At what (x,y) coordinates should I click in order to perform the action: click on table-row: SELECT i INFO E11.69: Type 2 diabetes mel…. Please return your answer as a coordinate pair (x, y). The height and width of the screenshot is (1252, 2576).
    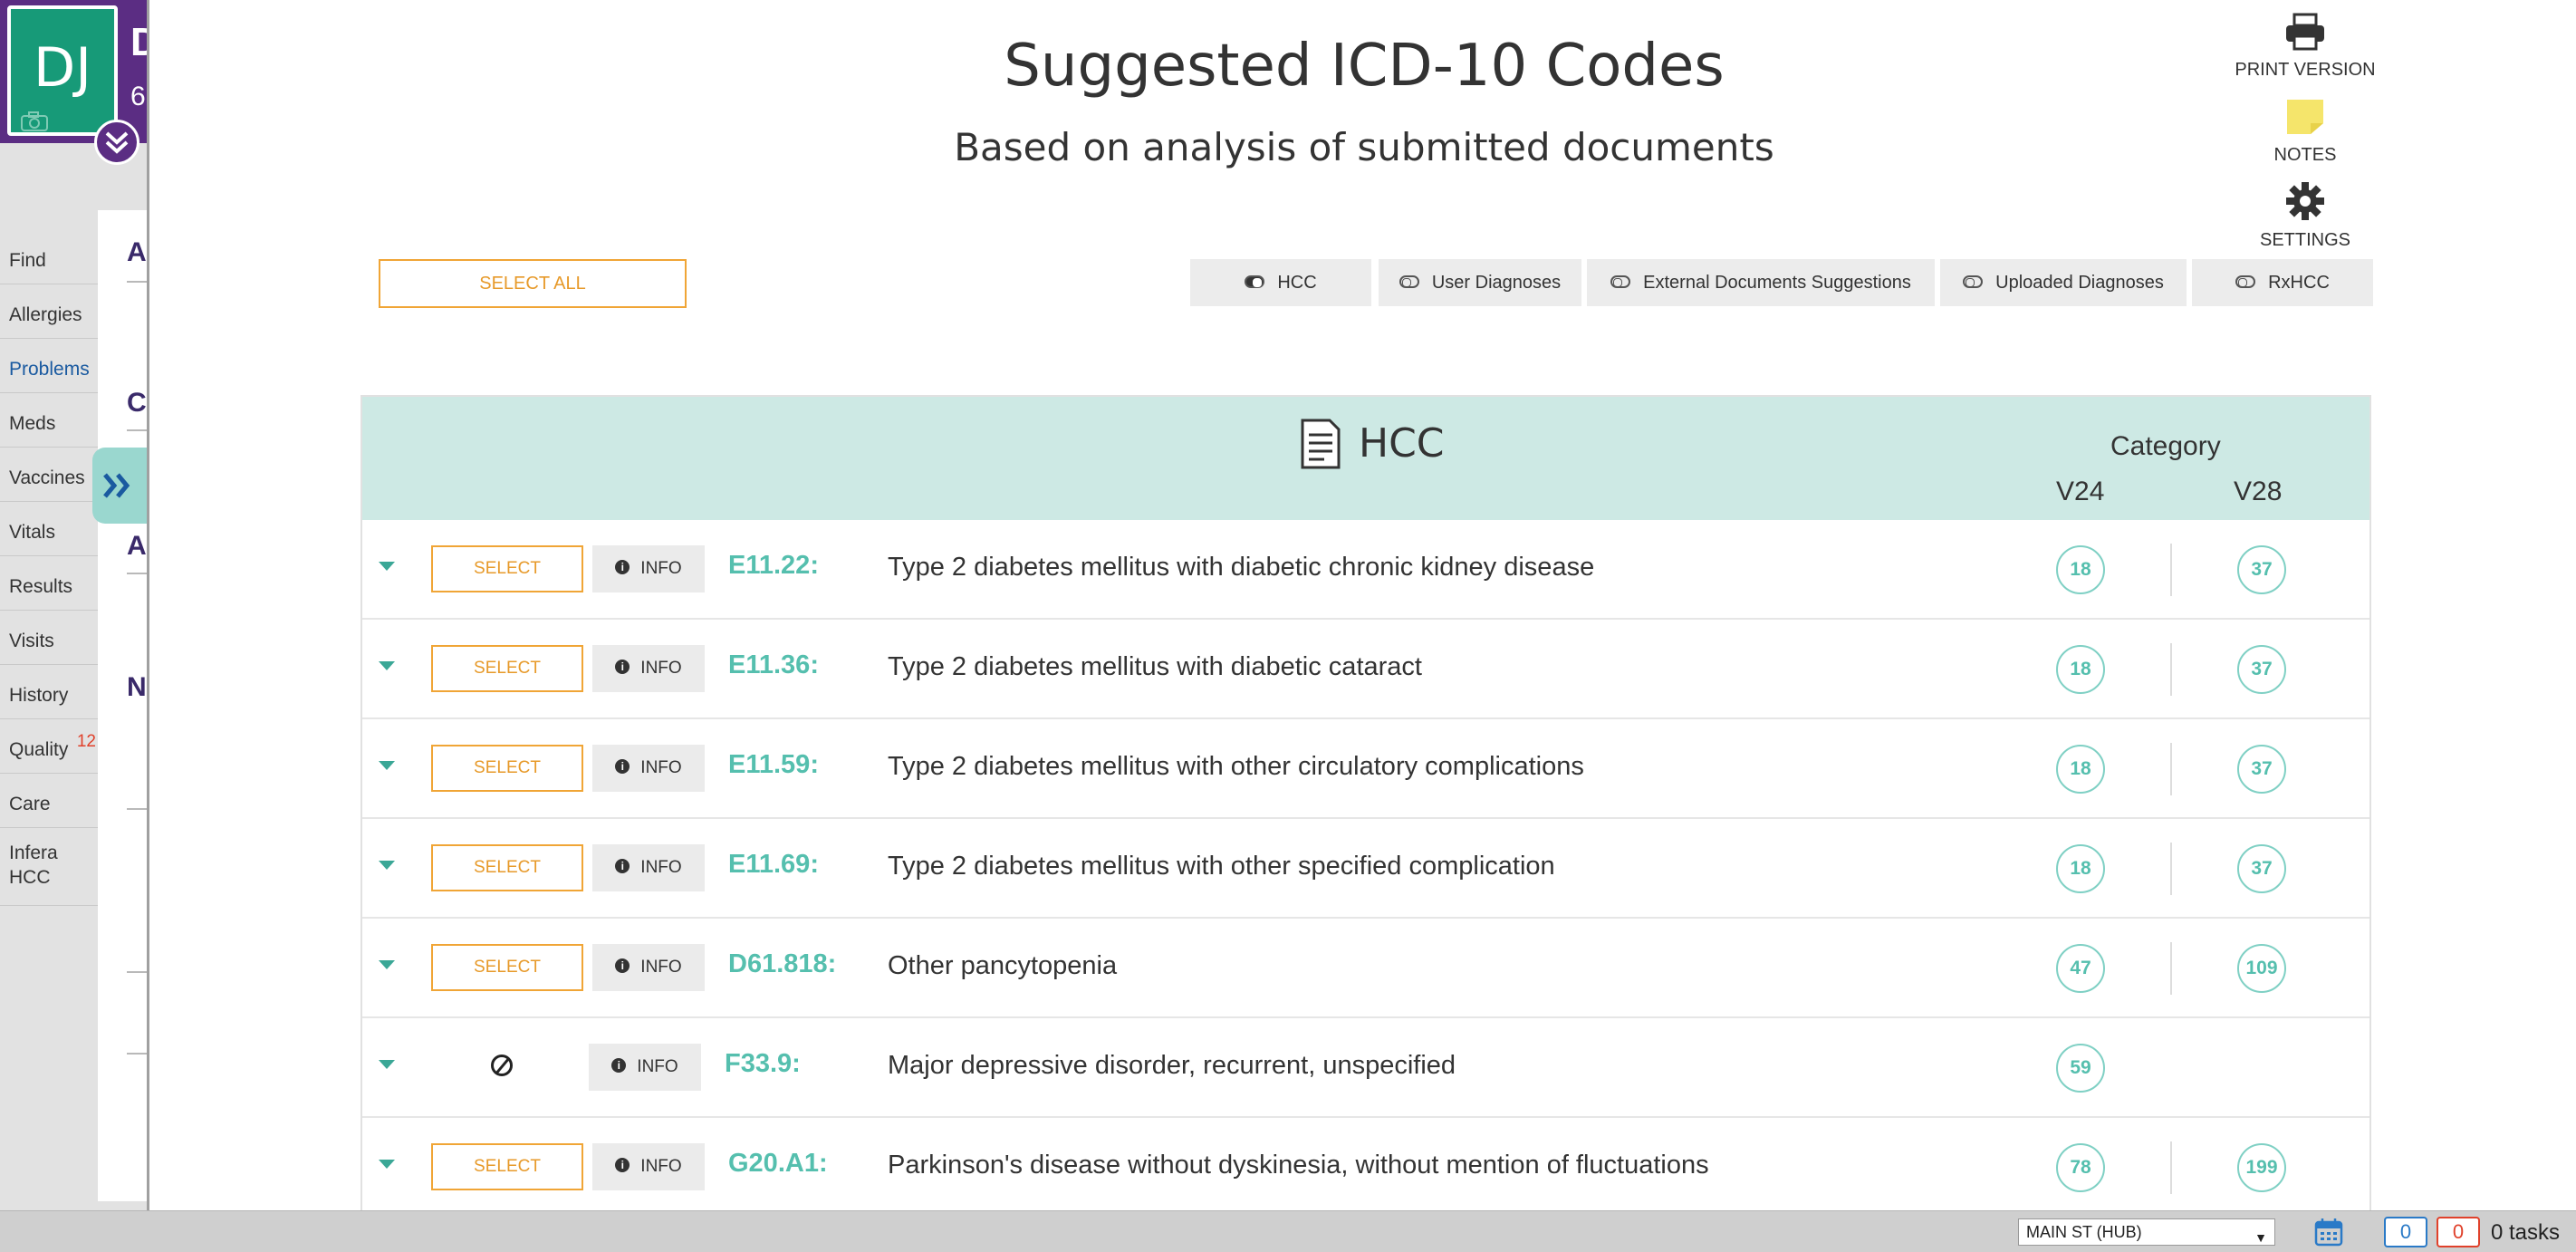
    Looking at the image, I should click on (1365, 869).